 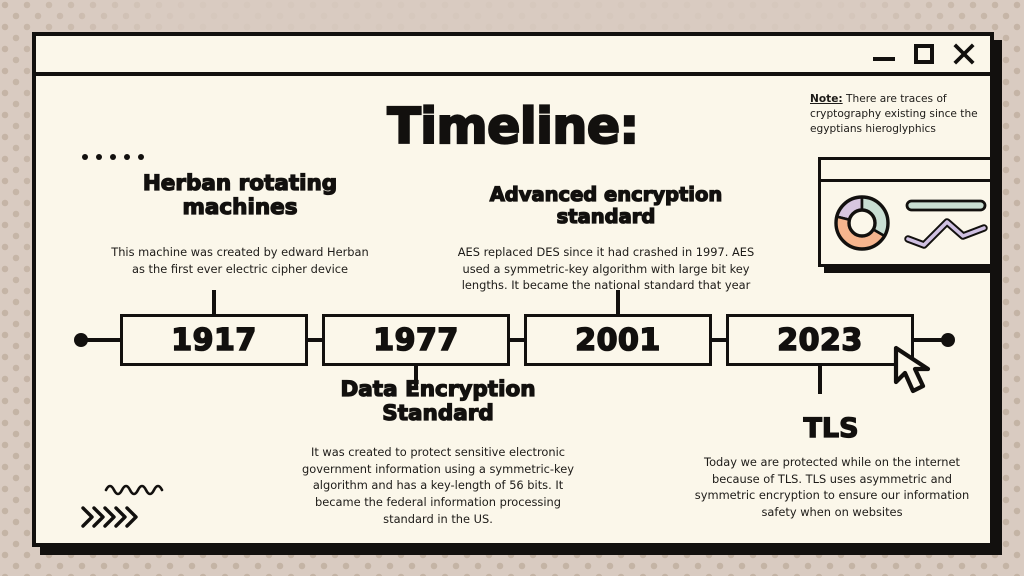 I want to click on timeline-stem-2023, so click(x=820, y=380).